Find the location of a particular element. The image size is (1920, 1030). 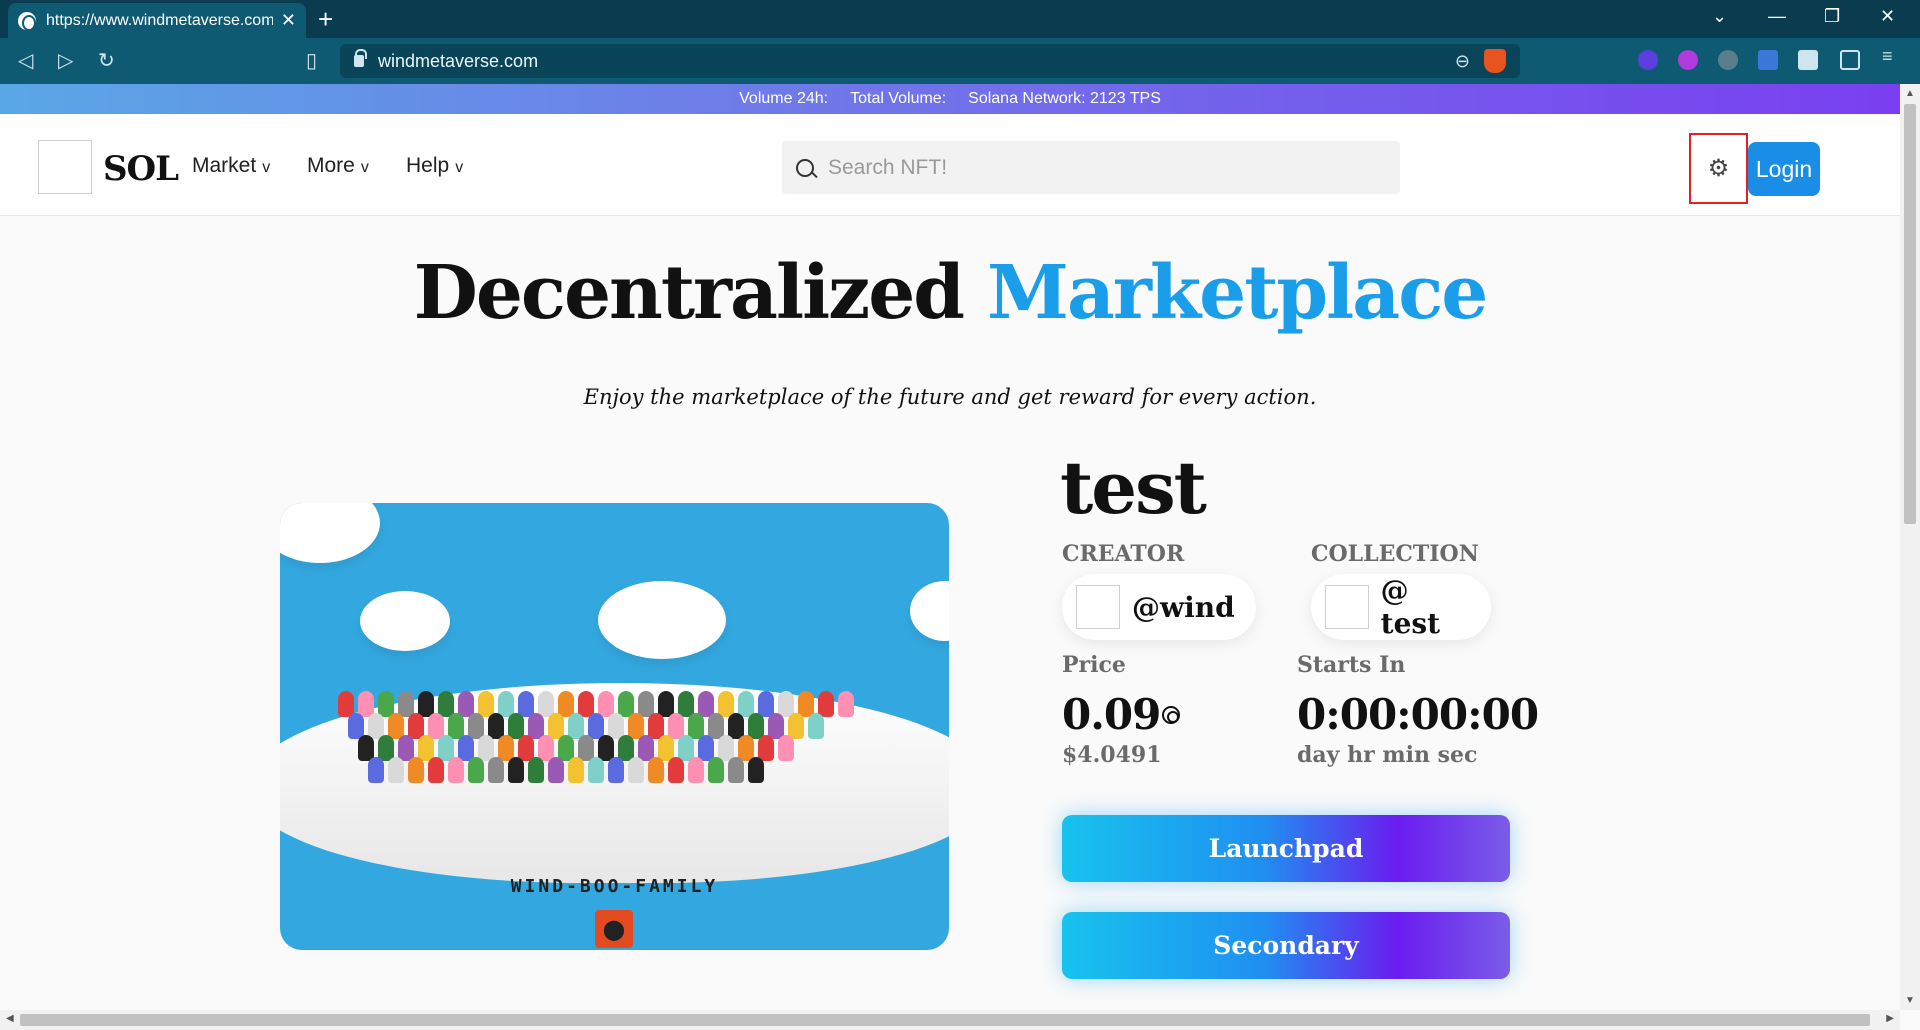

creator-avatar is located at coordinates (1098, 607).